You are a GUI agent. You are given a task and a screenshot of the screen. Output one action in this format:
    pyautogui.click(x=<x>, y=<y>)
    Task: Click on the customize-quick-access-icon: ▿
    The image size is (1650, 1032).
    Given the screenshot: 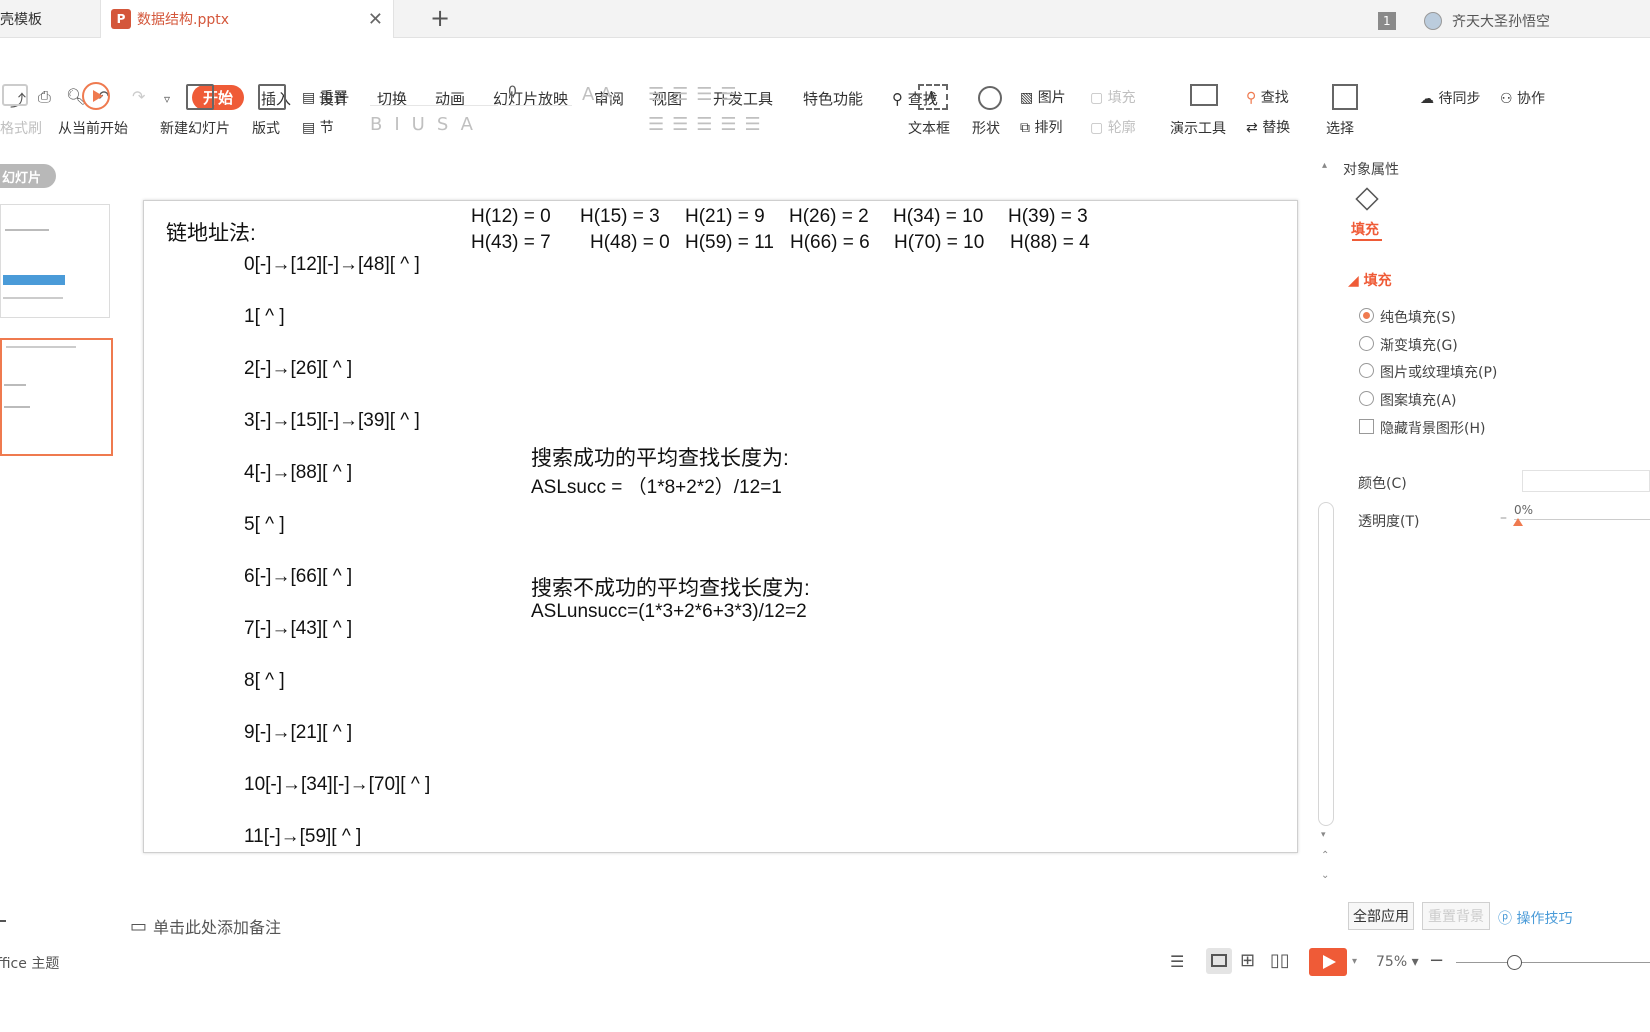 What is the action you would take?
    pyautogui.click(x=167, y=99)
    